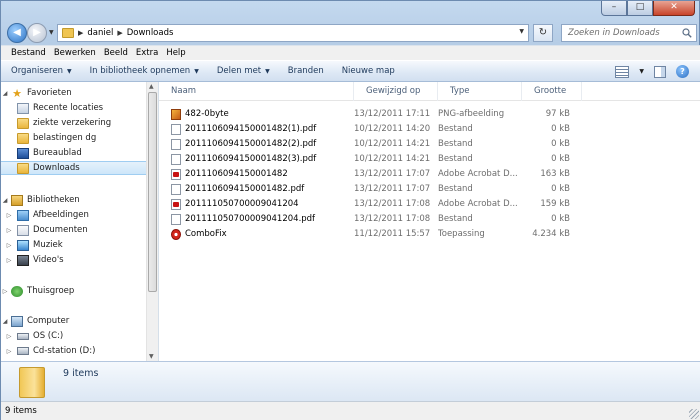 The image size is (700, 420). Describe the element at coordinates (251, 144) in the screenshot. I see `file-name: 2011106094150001482(2).pdf` at that location.